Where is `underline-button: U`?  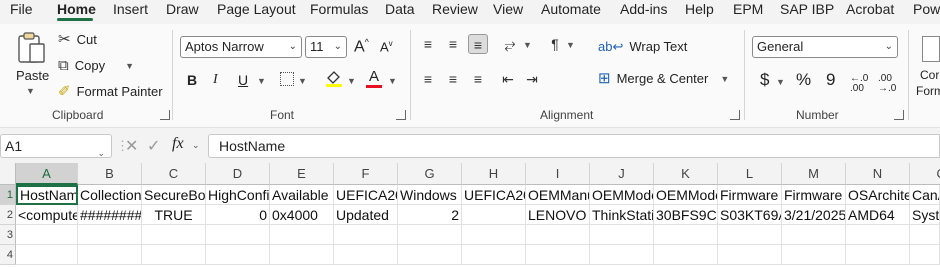 underline-button: U is located at coordinates (243, 80).